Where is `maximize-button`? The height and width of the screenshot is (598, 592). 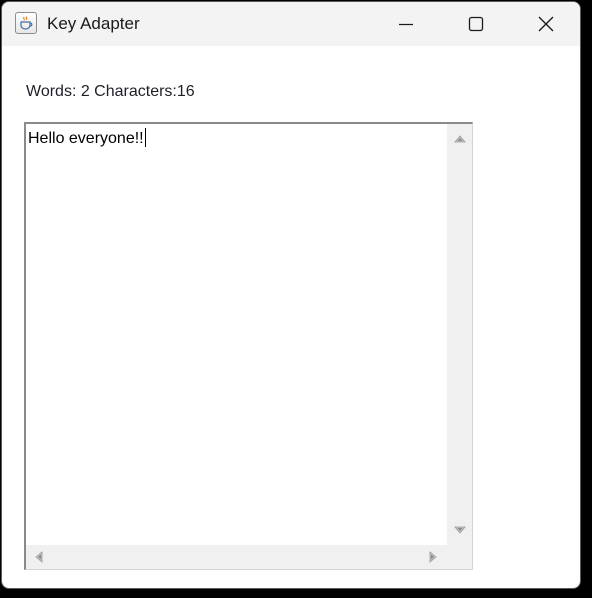 maximize-button is located at coordinates (476, 24).